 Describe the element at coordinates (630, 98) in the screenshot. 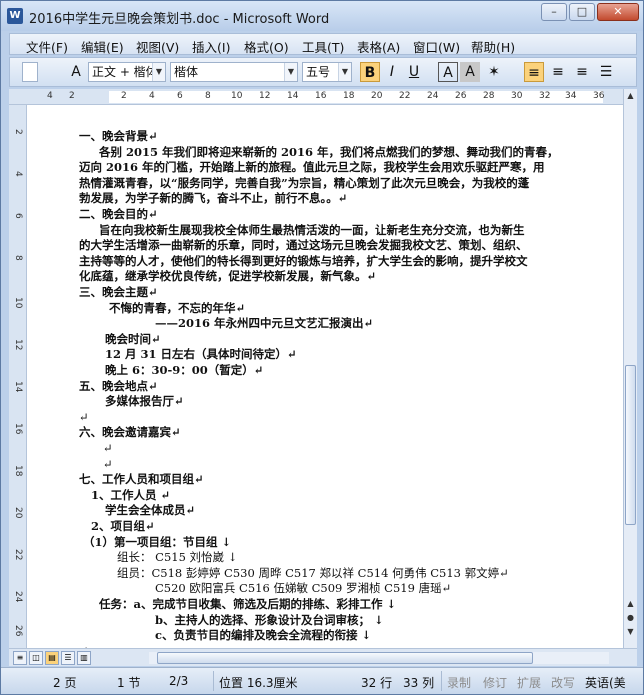

I see `scroll-up-icon: ▲` at that location.